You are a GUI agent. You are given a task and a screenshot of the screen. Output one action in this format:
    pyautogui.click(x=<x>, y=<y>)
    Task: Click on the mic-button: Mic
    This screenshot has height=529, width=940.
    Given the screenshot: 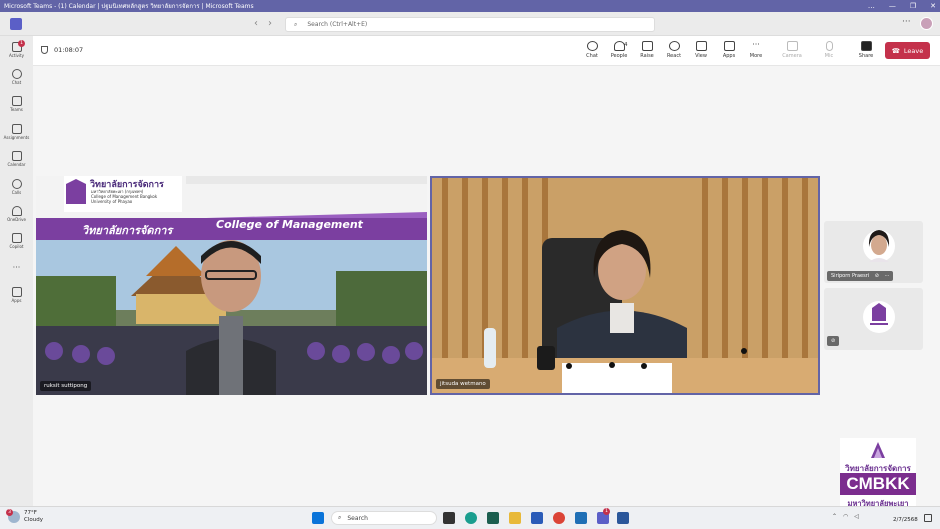 What is the action you would take?
    pyautogui.click(x=829, y=50)
    